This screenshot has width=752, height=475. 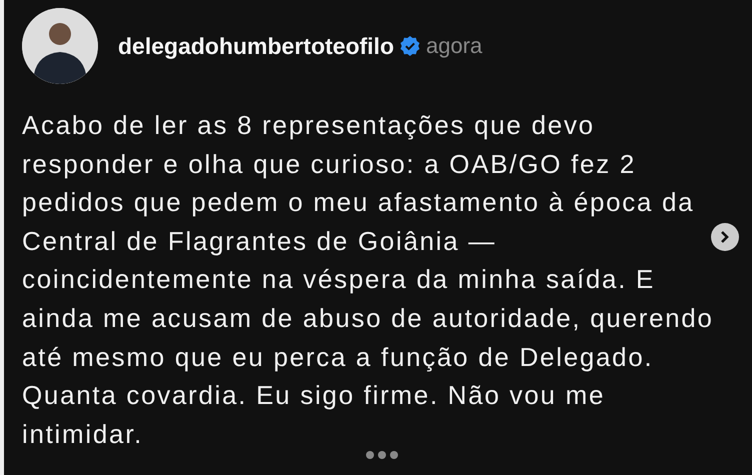 I want to click on pagination-dots-icon, so click(x=382, y=455).